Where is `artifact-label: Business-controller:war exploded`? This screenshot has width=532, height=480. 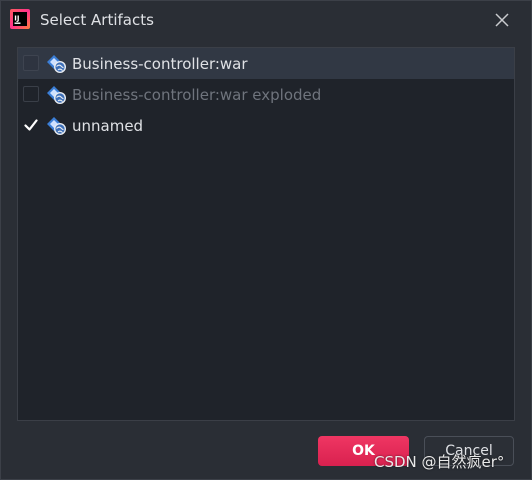 artifact-label: Business-controller:war exploded is located at coordinates (197, 95).